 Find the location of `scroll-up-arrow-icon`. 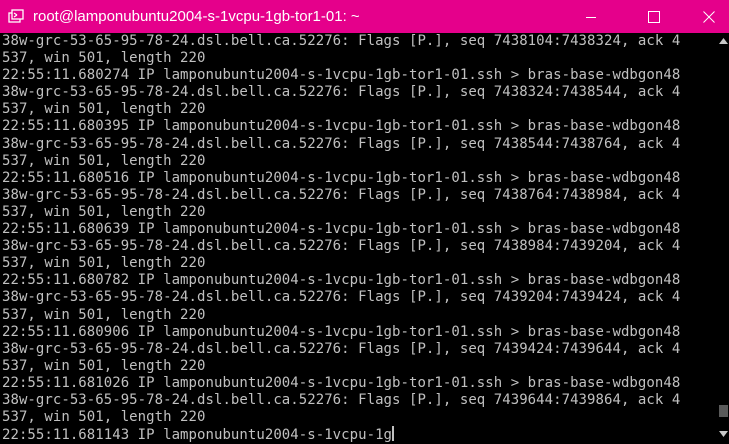

scroll-up-arrow-icon is located at coordinates (723, 41).